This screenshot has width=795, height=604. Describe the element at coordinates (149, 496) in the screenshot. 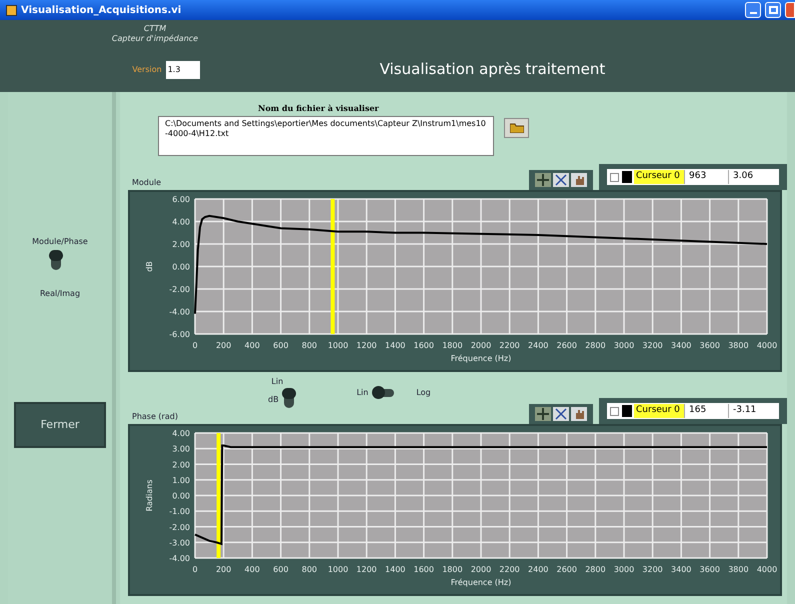

I see `axis-title: Radians` at that location.